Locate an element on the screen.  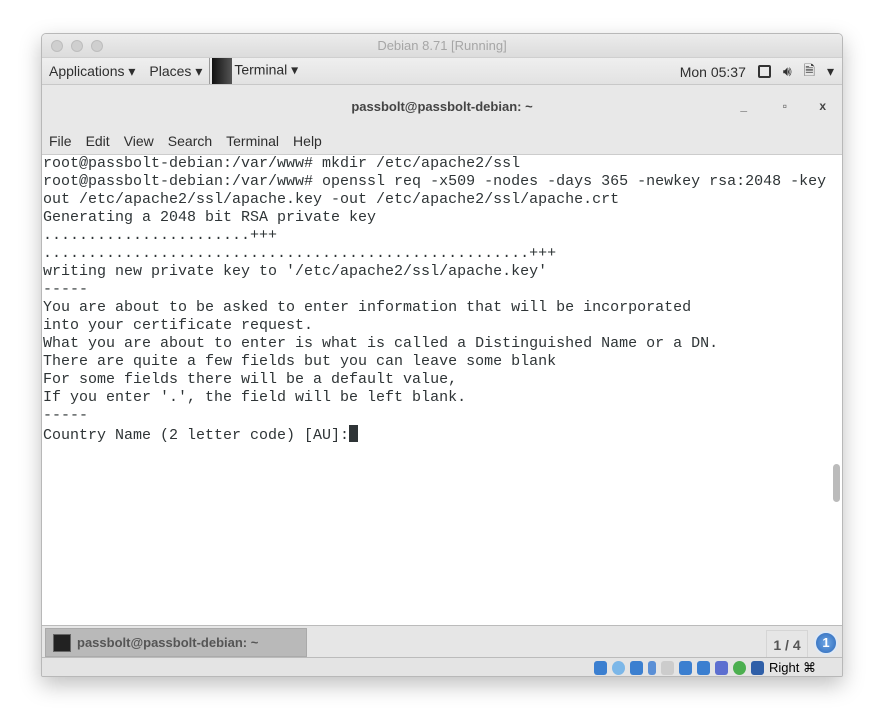
maximize-icon: ▫ is located at coordinates (785, 106).